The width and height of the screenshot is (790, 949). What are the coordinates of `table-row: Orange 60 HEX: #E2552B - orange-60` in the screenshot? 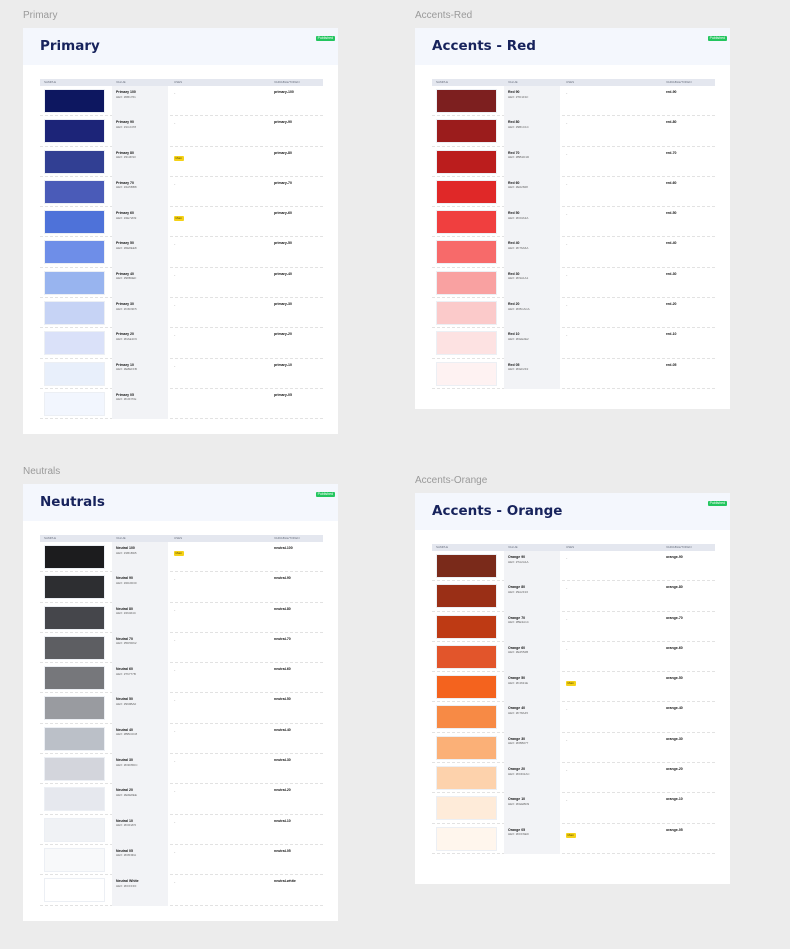 It's located at (573, 657).